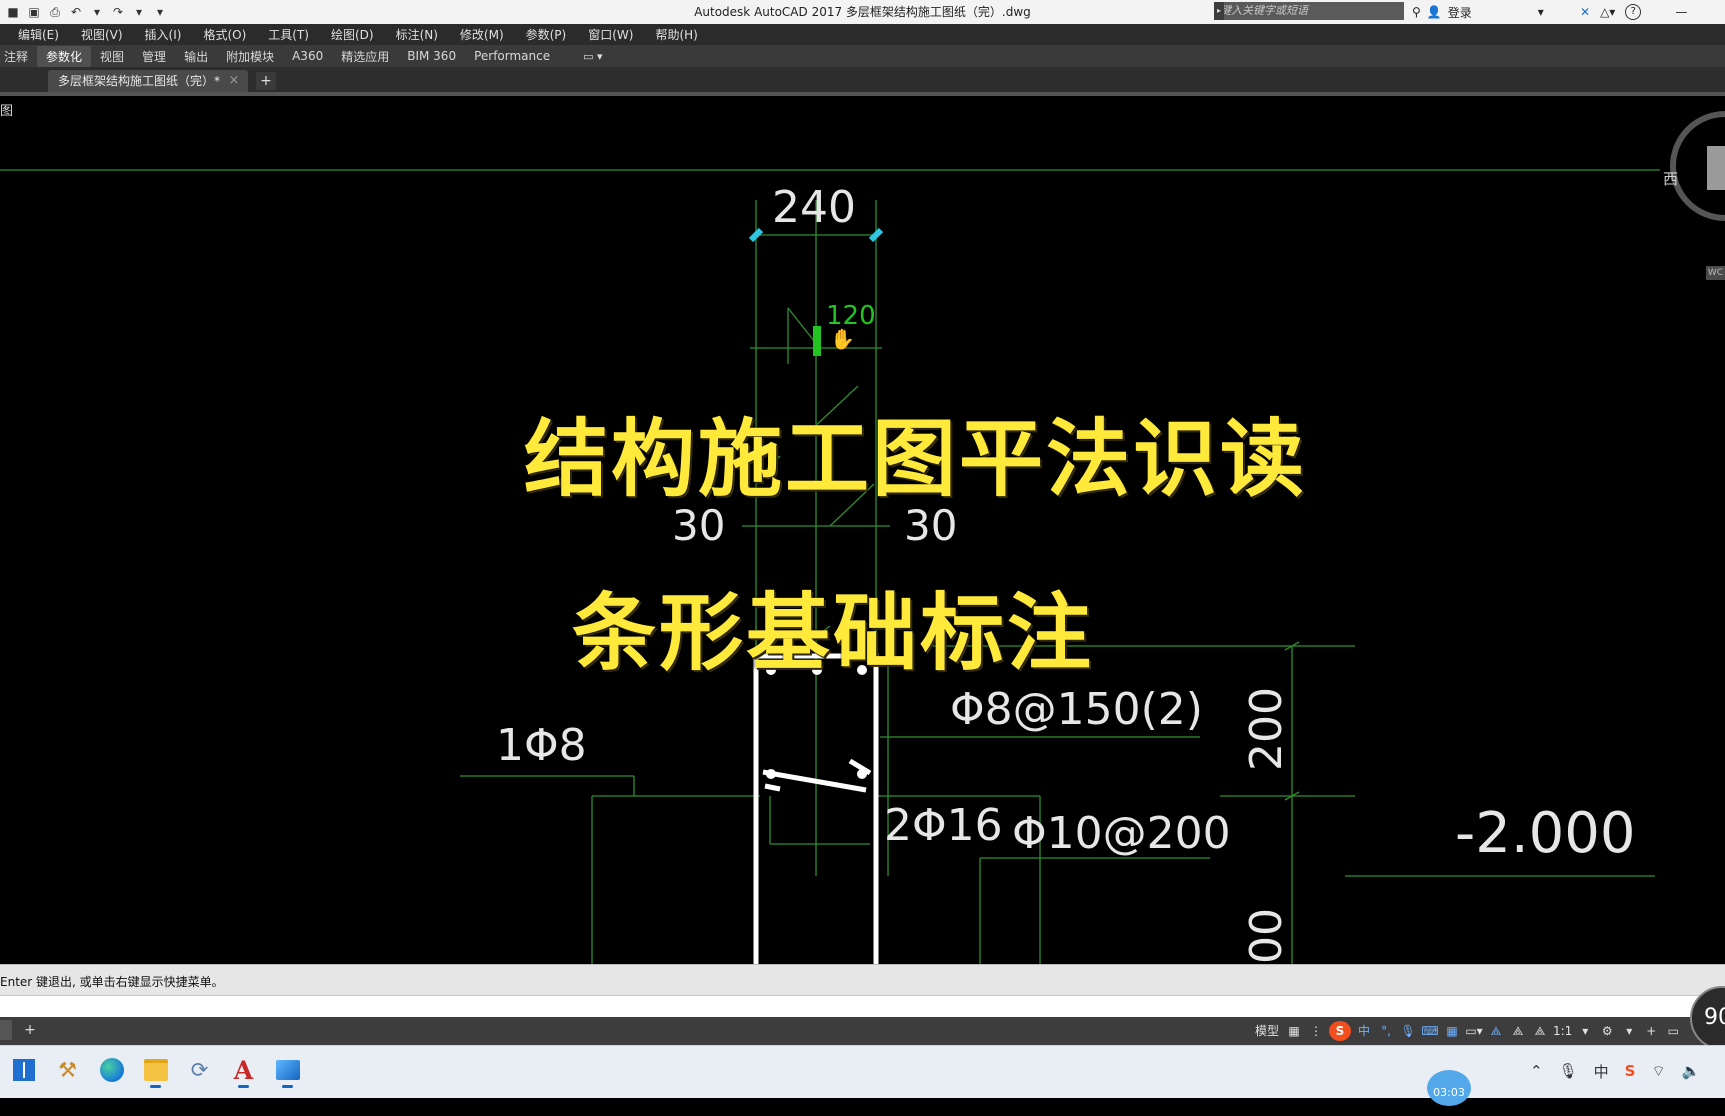 This screenshot has height=1116, width=1725. I want to click on search-expand-icon: ▸, so click(1219, 11).